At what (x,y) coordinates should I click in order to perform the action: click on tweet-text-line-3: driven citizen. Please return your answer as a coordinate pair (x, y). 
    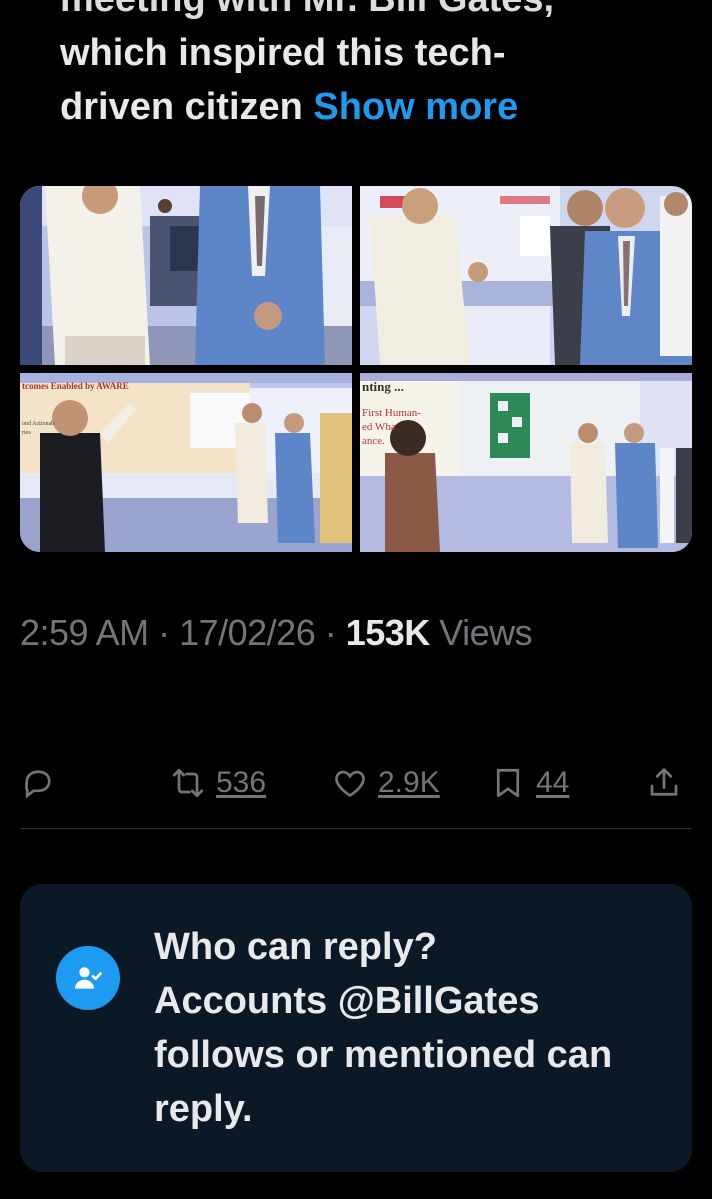
    Looking at the image, I should click on (181, 107).